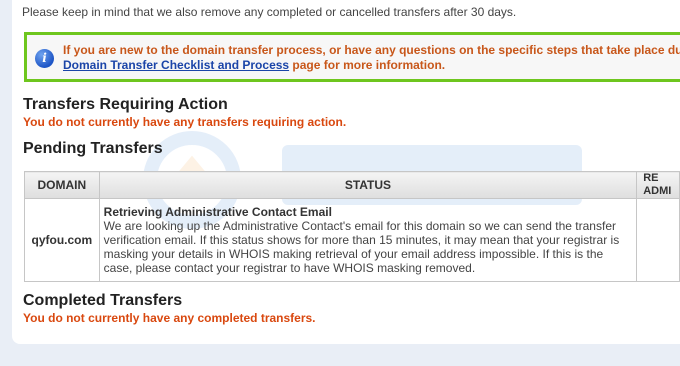 The height and width of the screenshot is (366, 680). What do you see at coordinates (62, 185) in the screenshot?
I see `column-header-domain: DOMAIN` at bounding box center [62, 185].